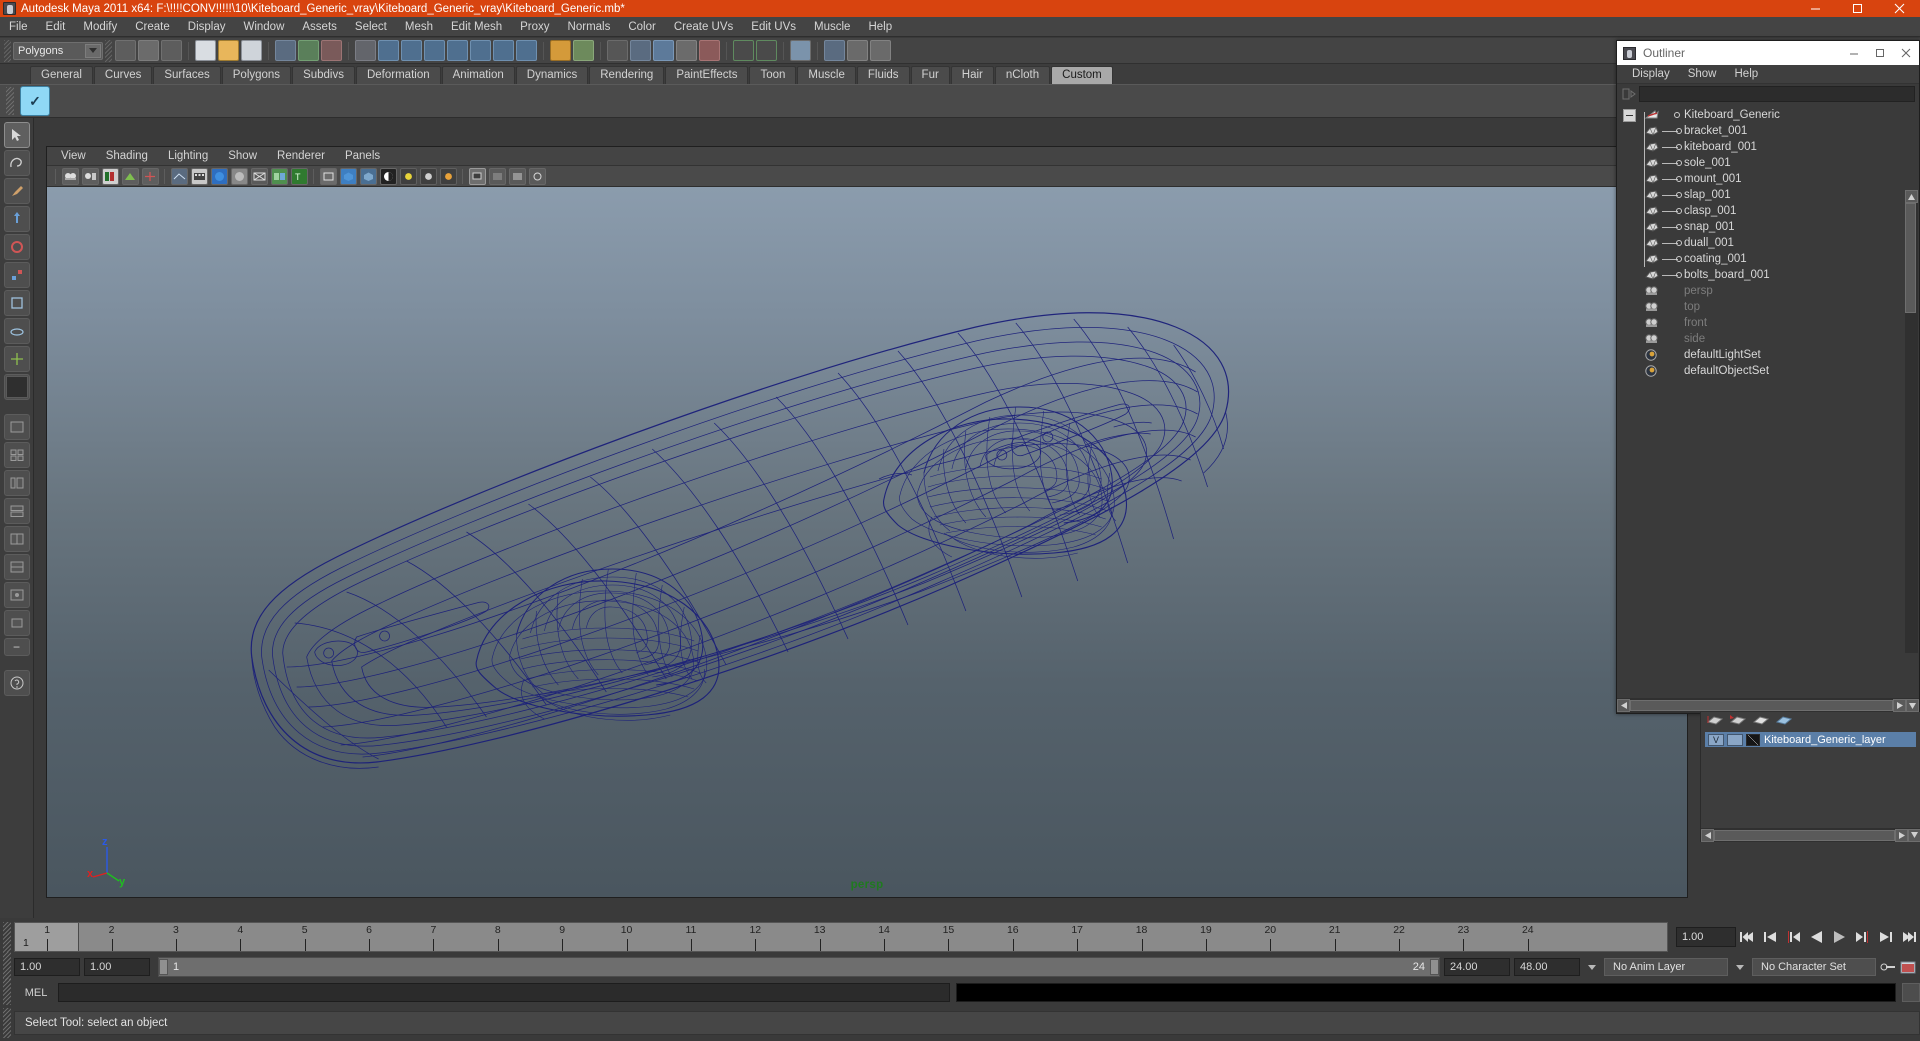 The height and width of the screenshot is (1041, 1920). What do you see at coordinates (368, 176) in the screenshot?
I see `hardware-texturing-cube-icon` at bounding box center [368, 176].